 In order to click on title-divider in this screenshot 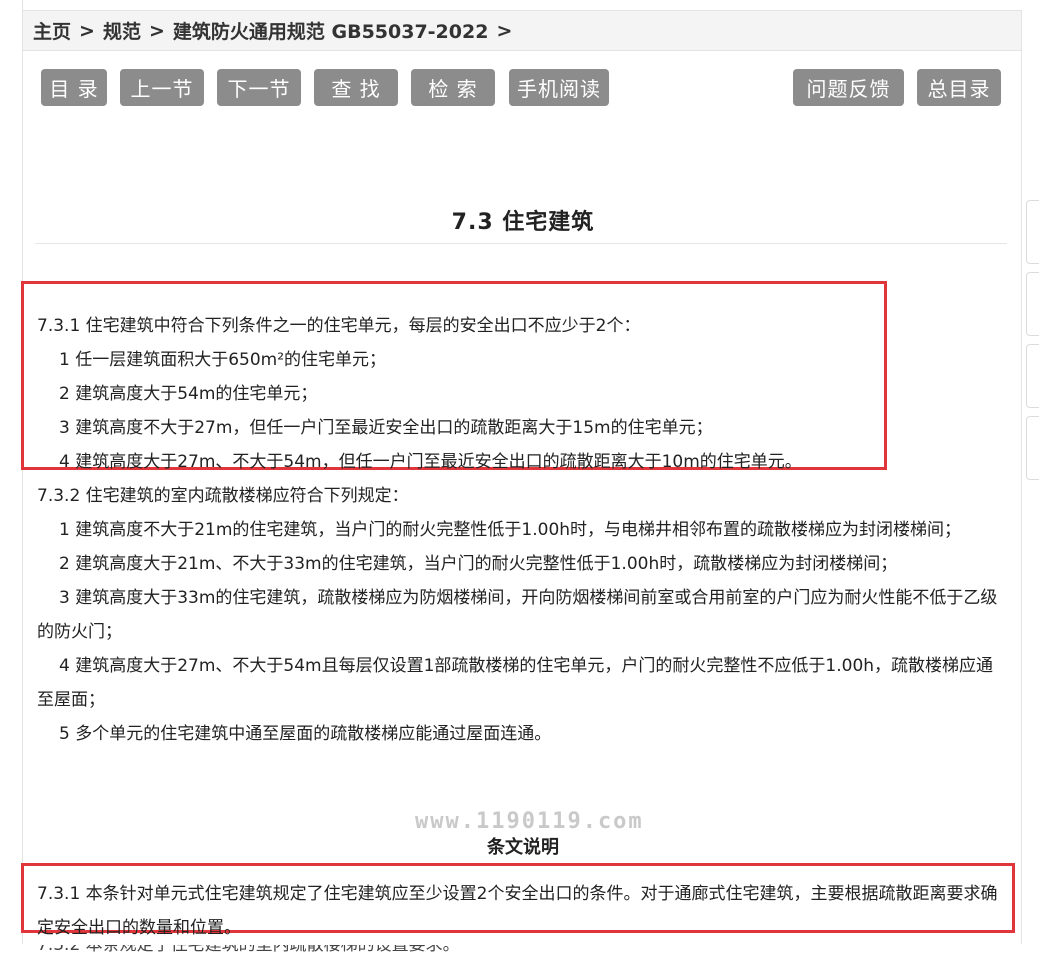, I will do `click(521, 243)`.